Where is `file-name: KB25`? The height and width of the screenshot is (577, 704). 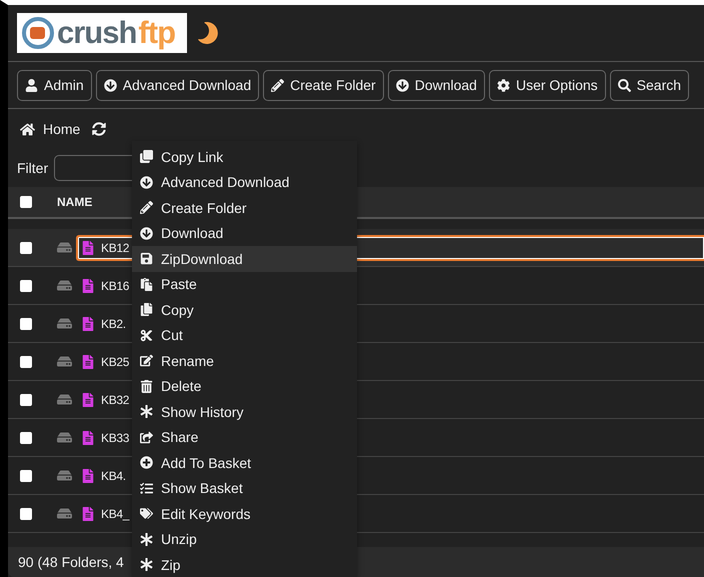 file-name: KB25 is located at coordinates (115, 361).